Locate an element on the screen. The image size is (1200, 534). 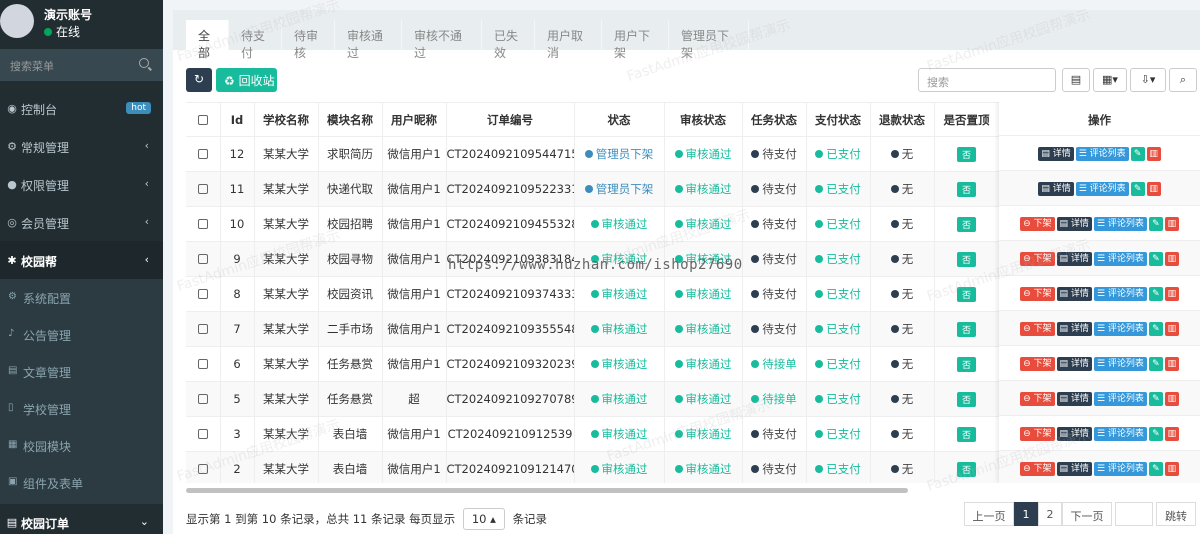
column-header: Id is located at coordinates (237, 119).